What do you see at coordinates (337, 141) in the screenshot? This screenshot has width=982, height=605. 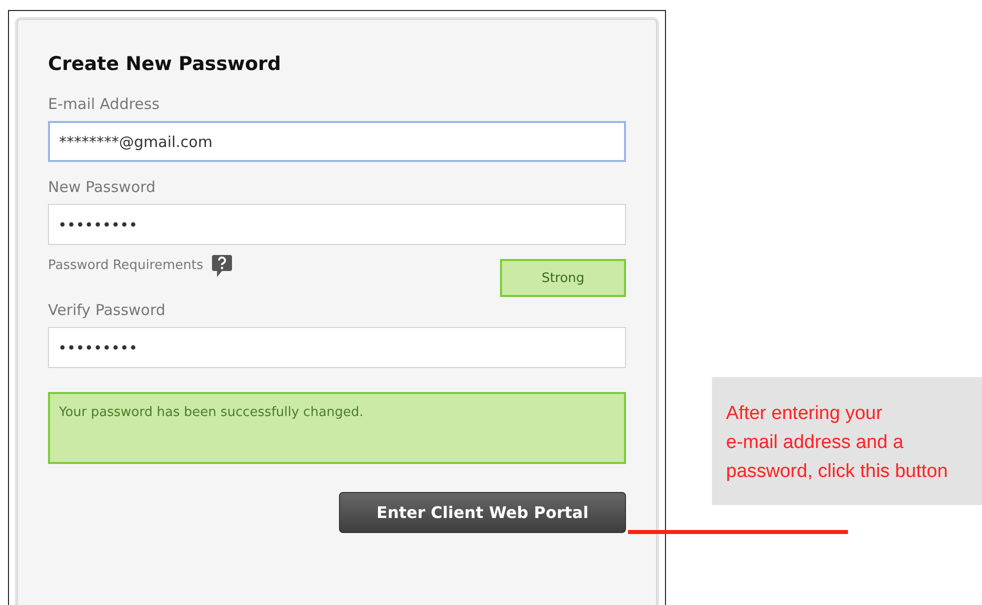 I see `email-field: ********@gmail.com` at bounding box center [337, 141].